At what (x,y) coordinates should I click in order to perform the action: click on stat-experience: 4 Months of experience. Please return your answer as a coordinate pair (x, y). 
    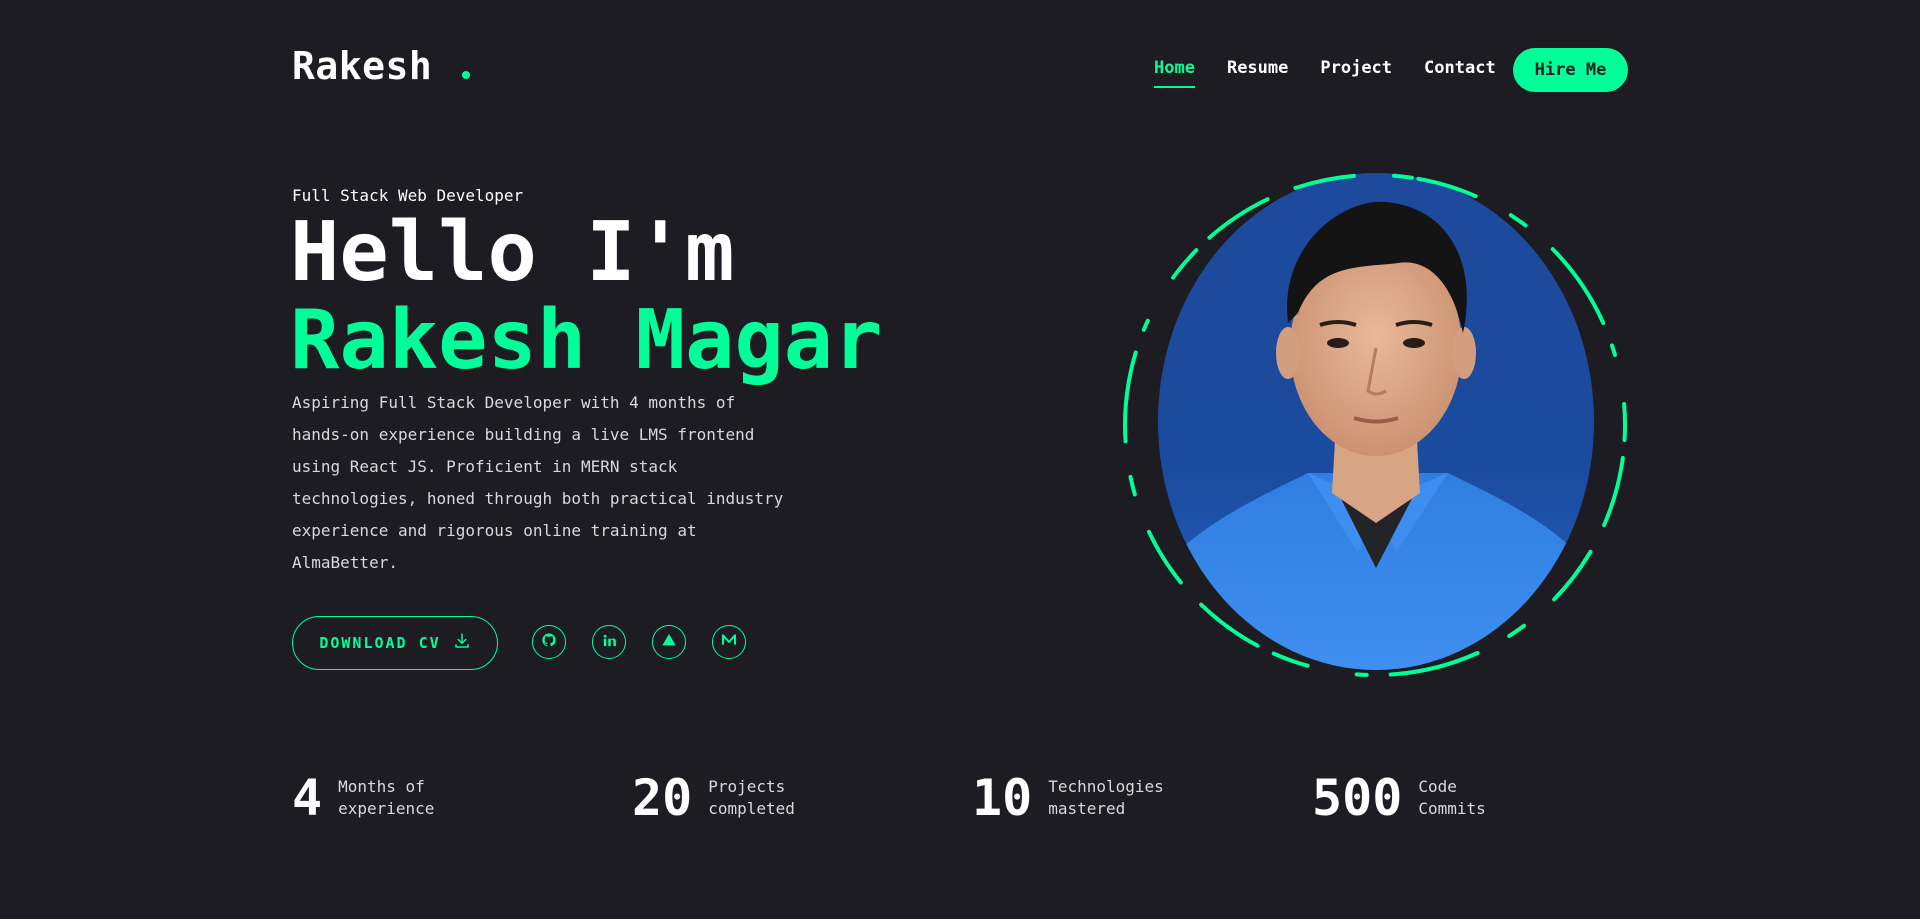
    Looking at the image, I should click on (363, 798).